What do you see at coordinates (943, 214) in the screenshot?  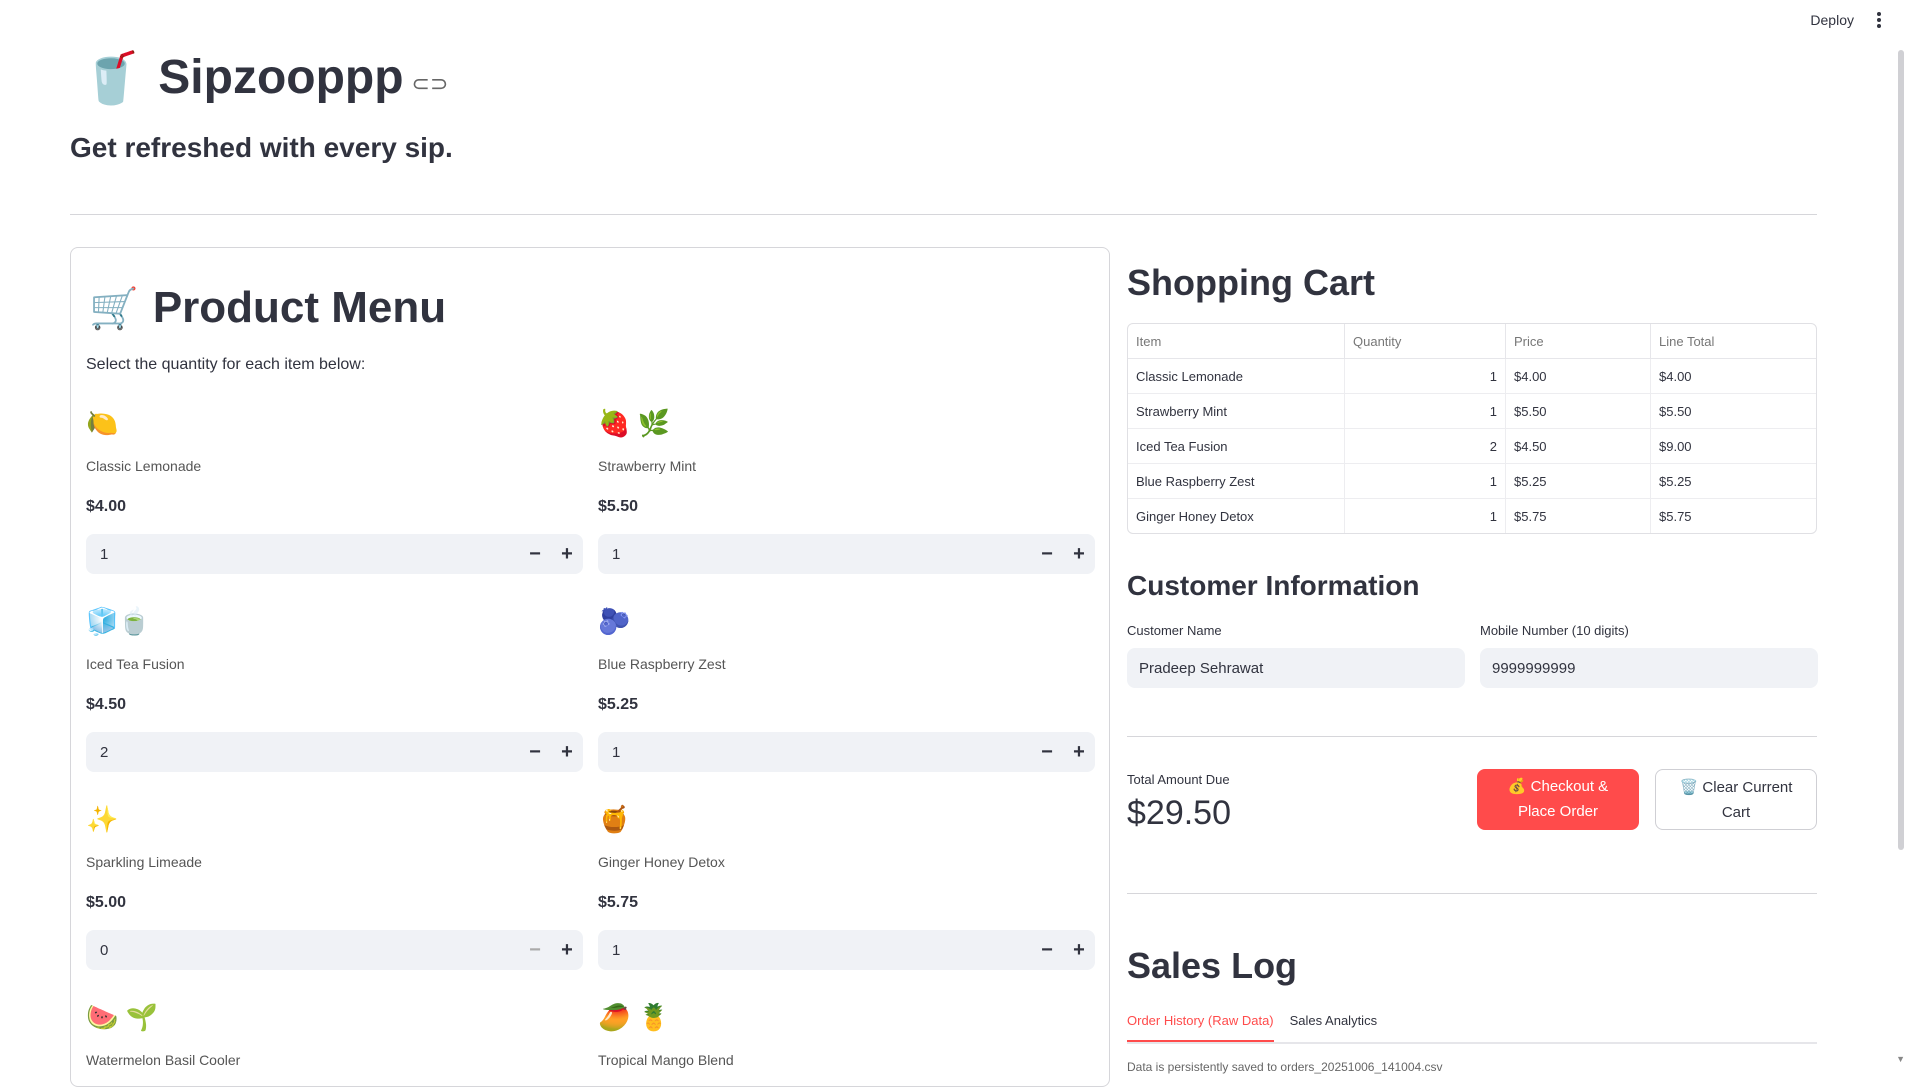 I see `header-divider` at bounding box center [943, 214].